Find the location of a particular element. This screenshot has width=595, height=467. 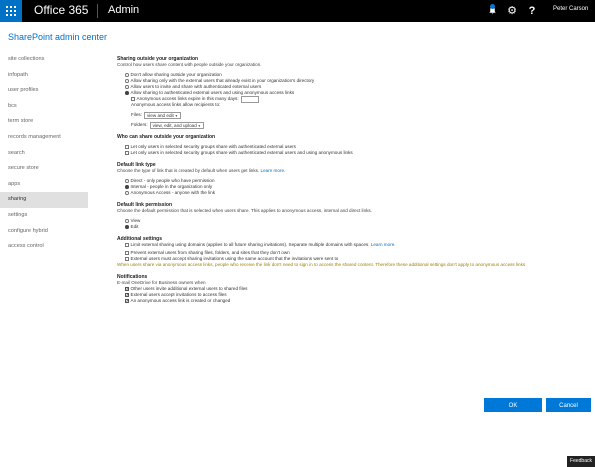

sidebar-item-search: search is located at coordinates (48, 154).